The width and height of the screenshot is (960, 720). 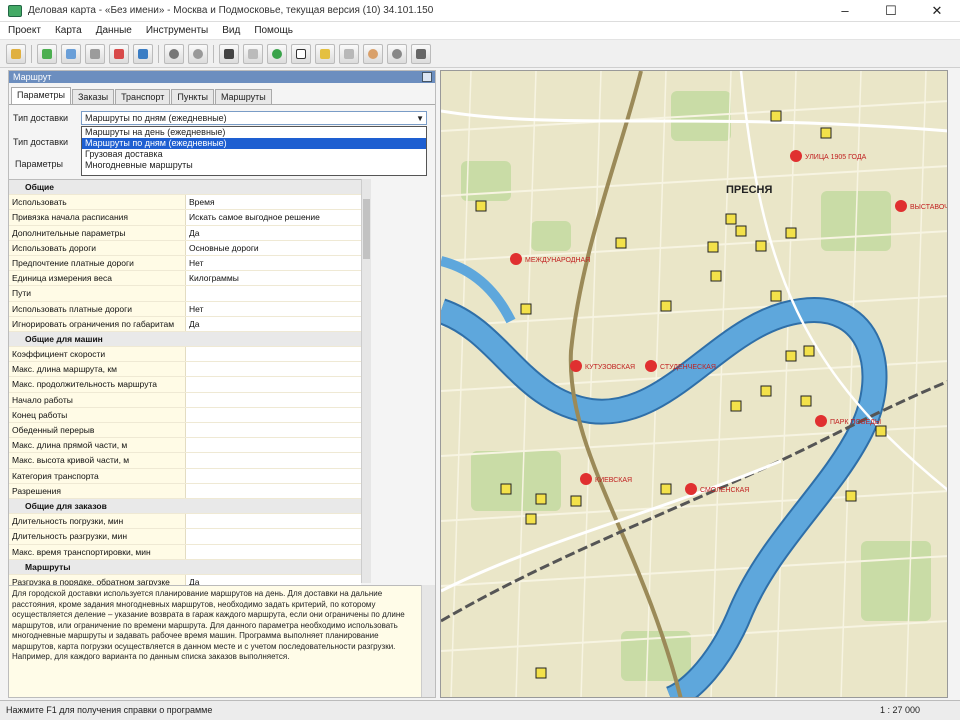 What do you see at coordinates (254, 132) in the screenshot?
I see `dropdown-option: Маршруты на день (ежедневные)` at bounding box center [254, 132].